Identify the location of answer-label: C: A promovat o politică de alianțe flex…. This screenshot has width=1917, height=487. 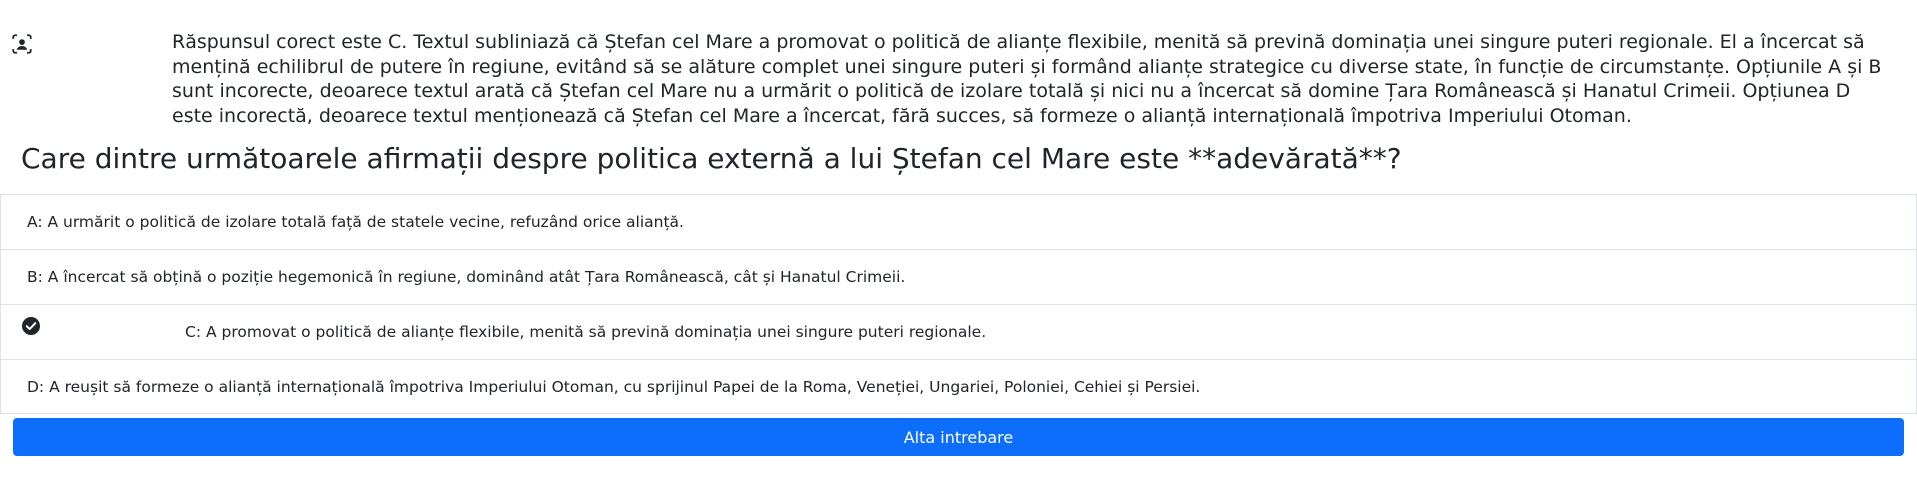
(586, 332).